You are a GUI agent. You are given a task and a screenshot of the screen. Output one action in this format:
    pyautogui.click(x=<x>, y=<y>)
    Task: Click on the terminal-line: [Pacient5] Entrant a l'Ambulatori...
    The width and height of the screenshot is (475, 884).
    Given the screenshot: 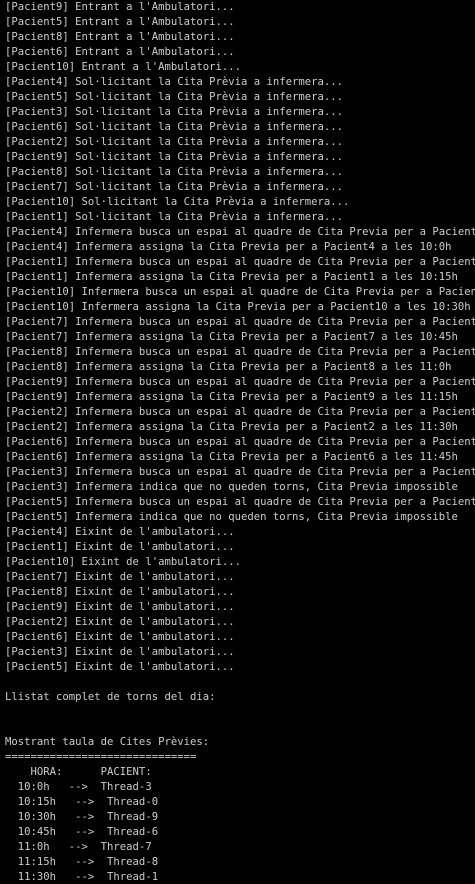 What is the action you would take?
    pyautogui.click(x=120, y=22)
    